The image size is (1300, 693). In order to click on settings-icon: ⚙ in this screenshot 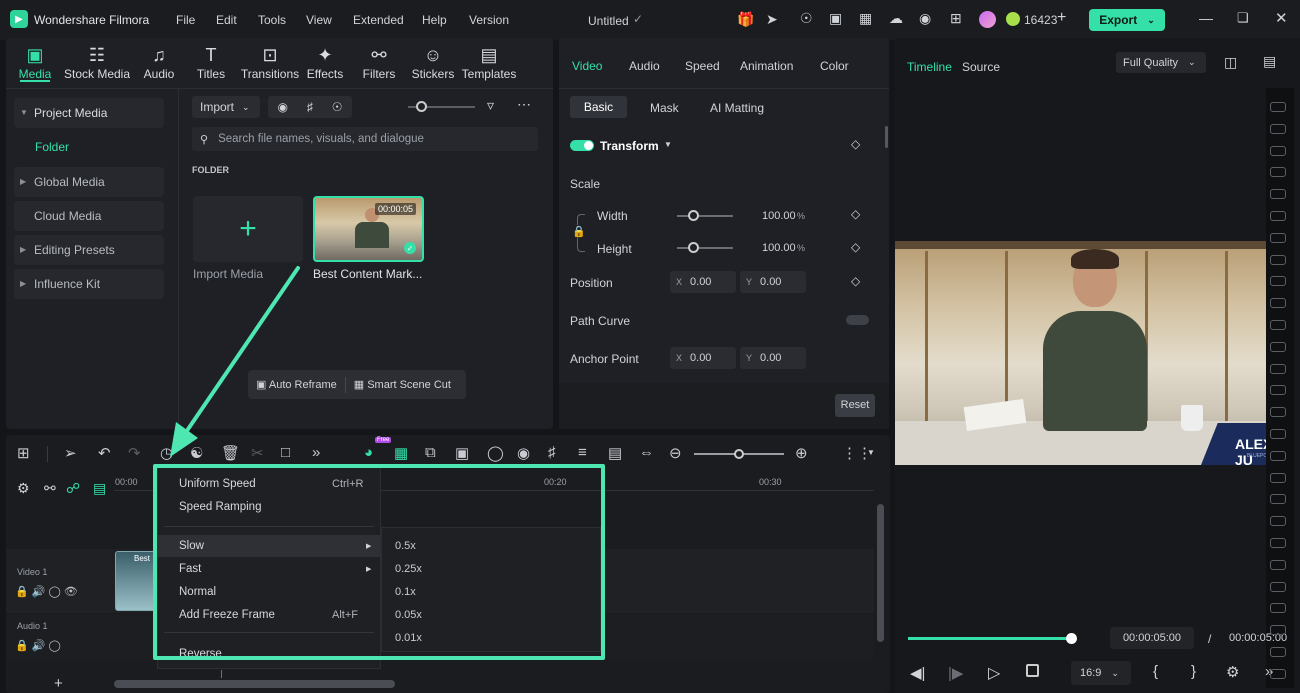, I will do `click(1232, 672)`.